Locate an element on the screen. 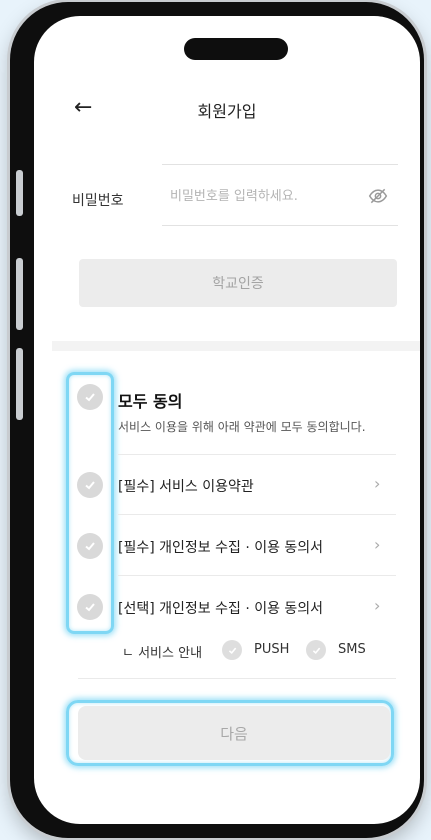 The height and width of the screenshot is (840, 431). privacy-optional-label: [선택] 개인정보 수집 · 이용 동의서 is located at coordinates (220, 608).